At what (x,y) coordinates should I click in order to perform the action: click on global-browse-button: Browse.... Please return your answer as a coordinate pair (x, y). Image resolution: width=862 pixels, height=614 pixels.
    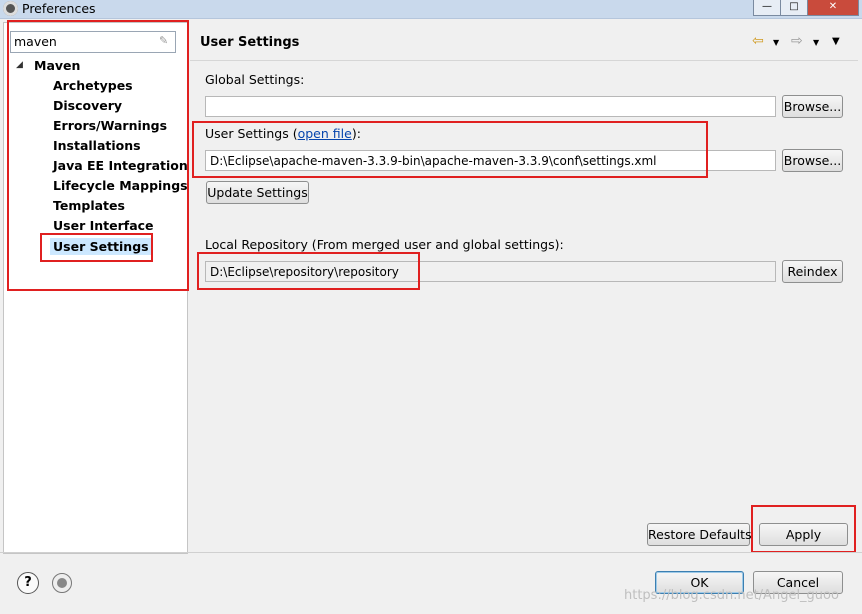
    Looking at the image, I should click on (812, 106).